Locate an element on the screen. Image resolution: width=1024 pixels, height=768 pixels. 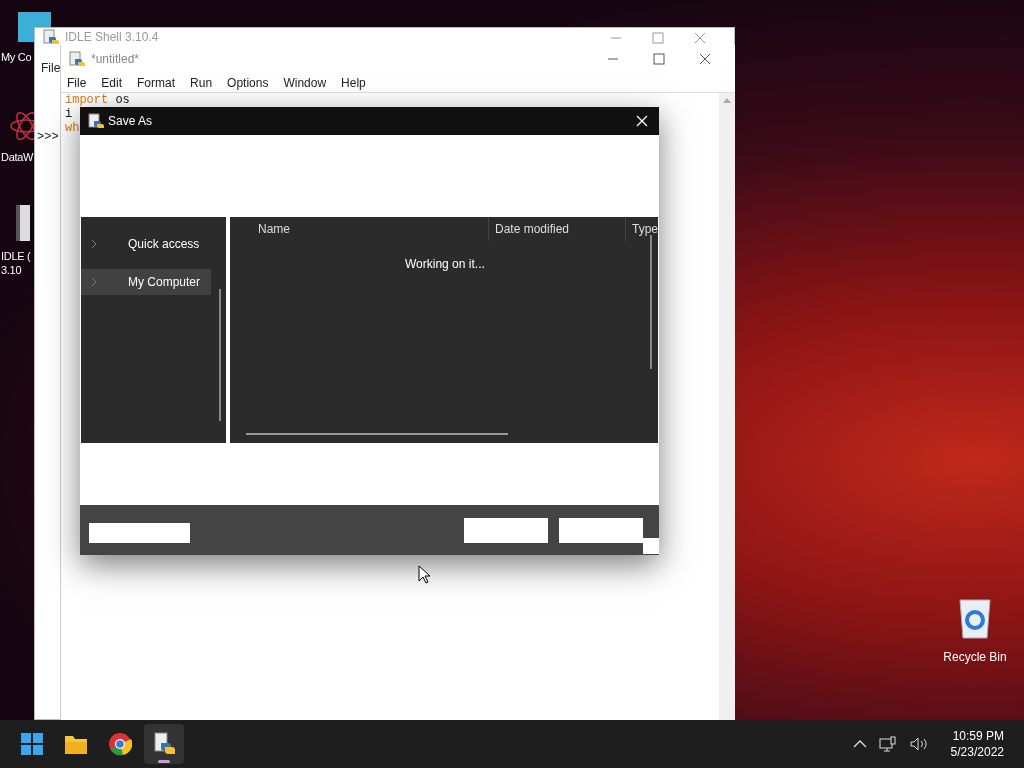
network-icon is located at coordinates (887, 744).